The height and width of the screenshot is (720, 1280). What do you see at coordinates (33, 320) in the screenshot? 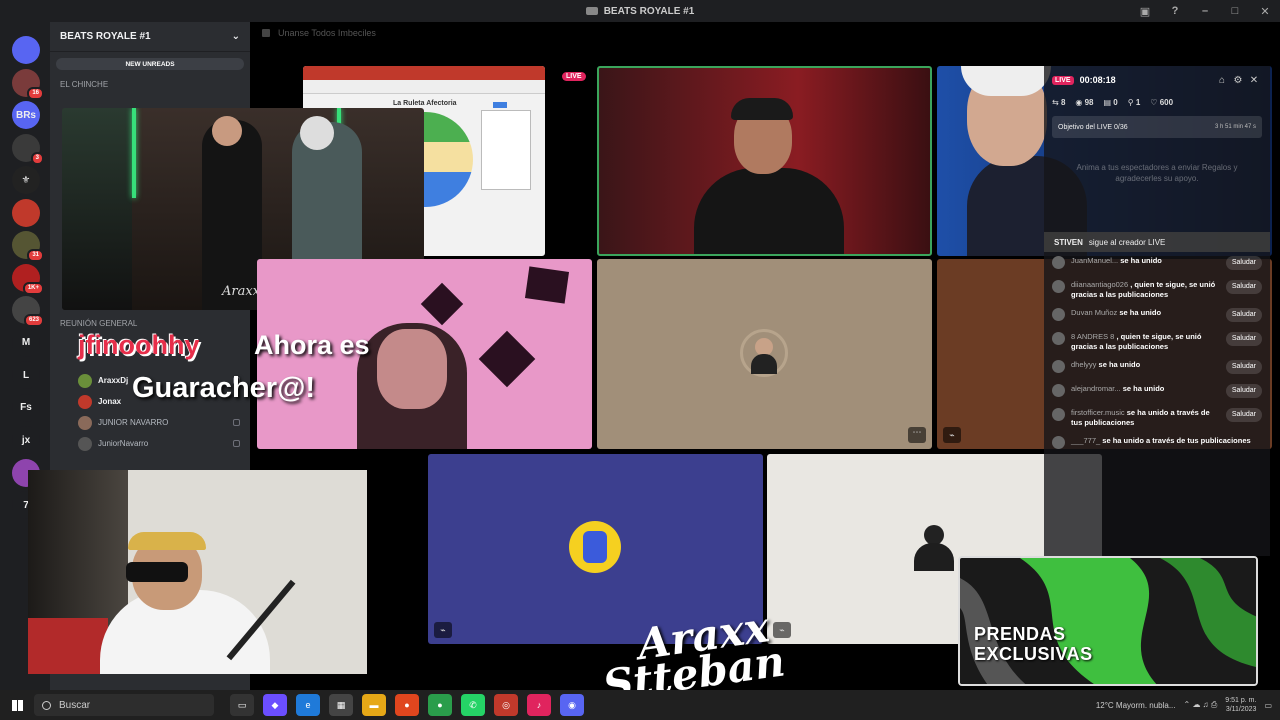
I see `unread-badge: 623` at bounding box center [33, 320].